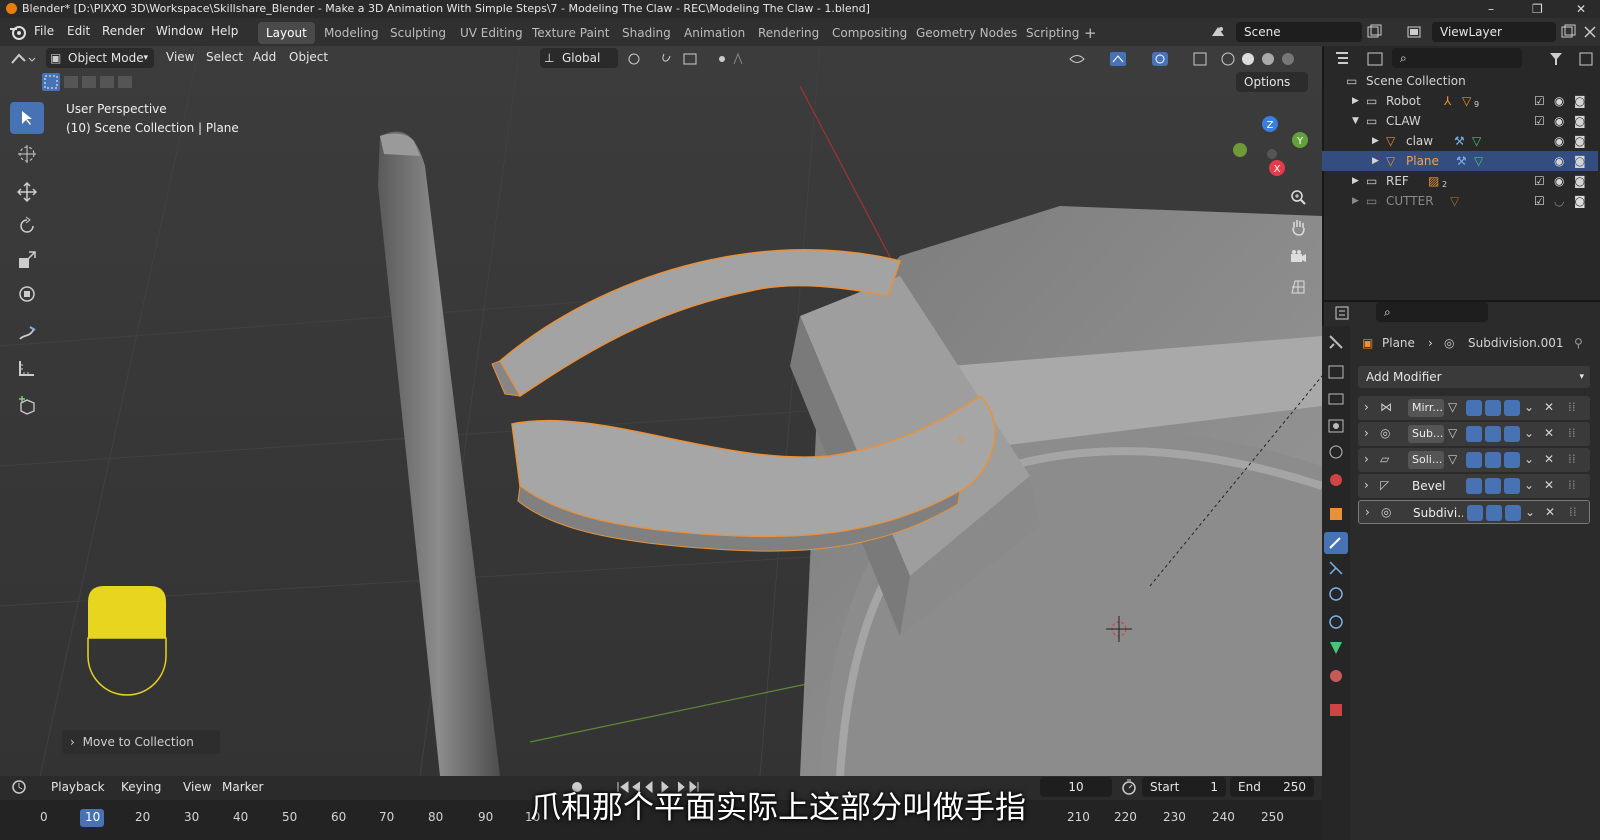 The height and width of the screenshot is (840, 1600). What do you see at coordinates (27, 192) in the screenshot?
I see `move-tool` at bounding box center [27, 192].